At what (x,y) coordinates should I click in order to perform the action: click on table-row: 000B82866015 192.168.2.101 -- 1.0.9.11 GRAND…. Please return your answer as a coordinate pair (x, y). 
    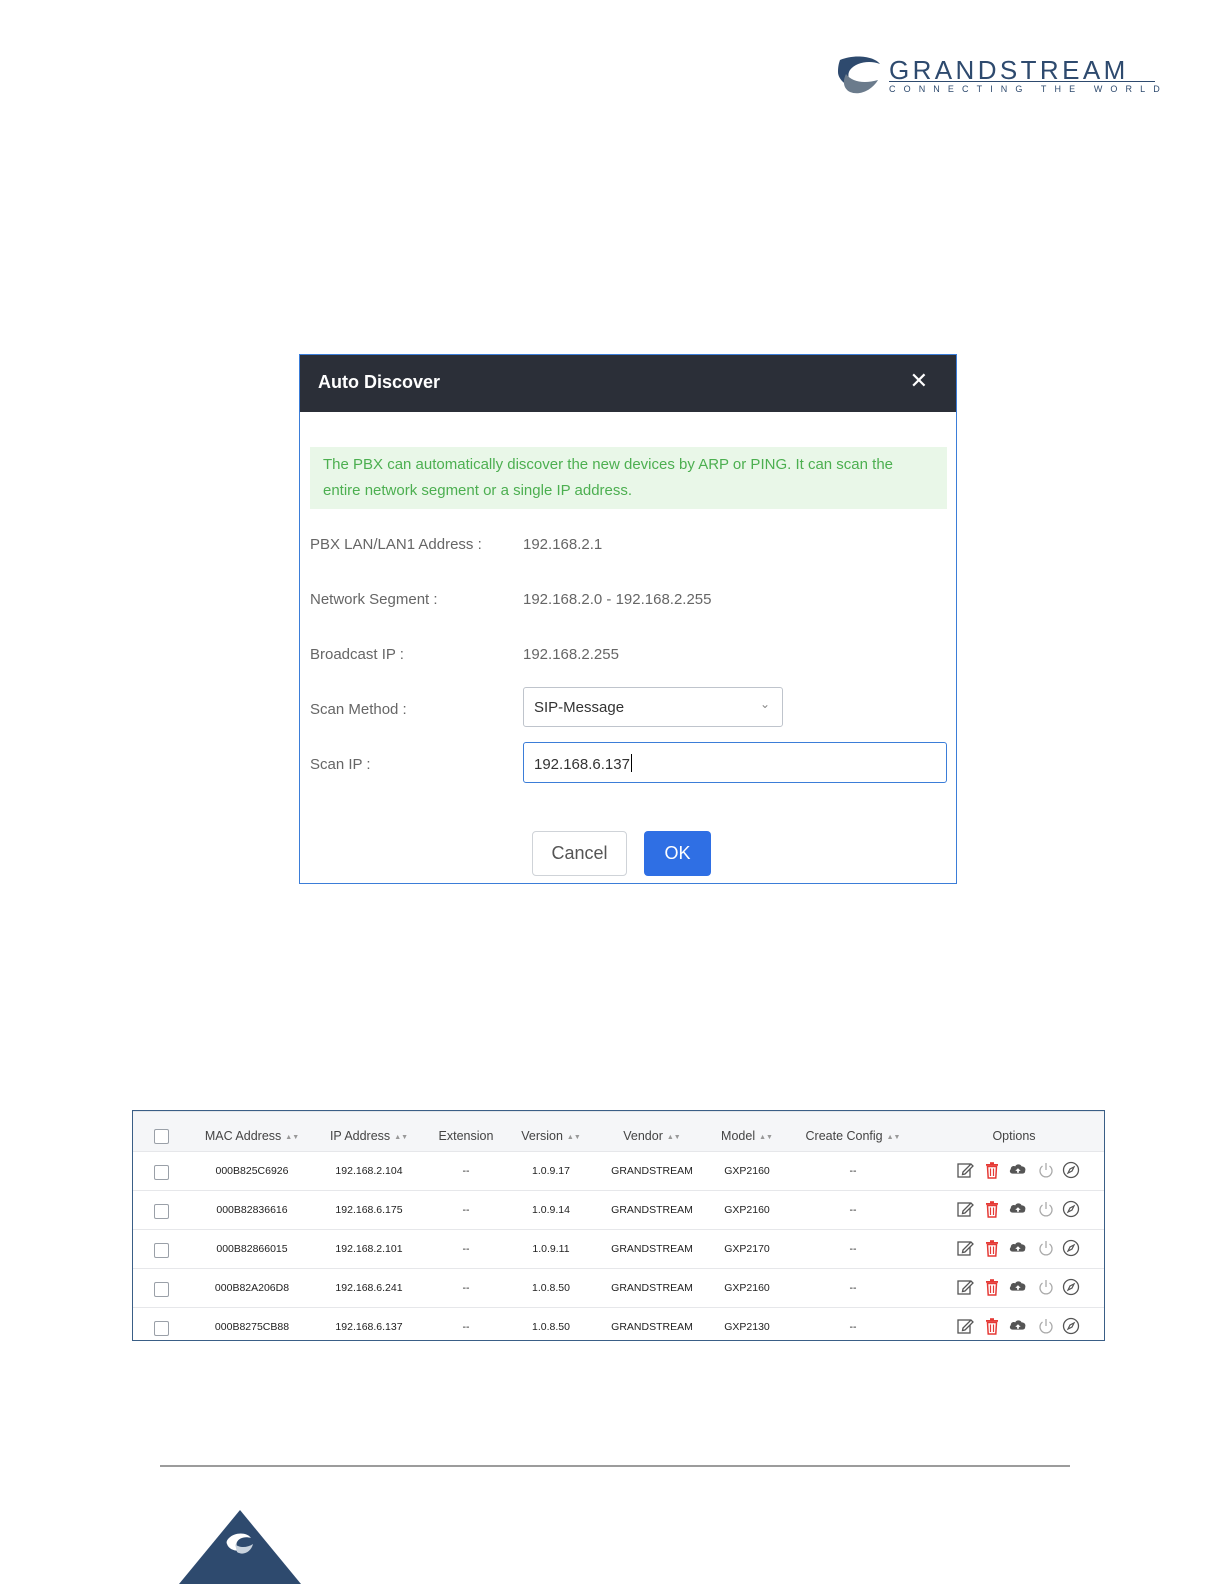
    Looking at the image, I should click on (618, 1249).